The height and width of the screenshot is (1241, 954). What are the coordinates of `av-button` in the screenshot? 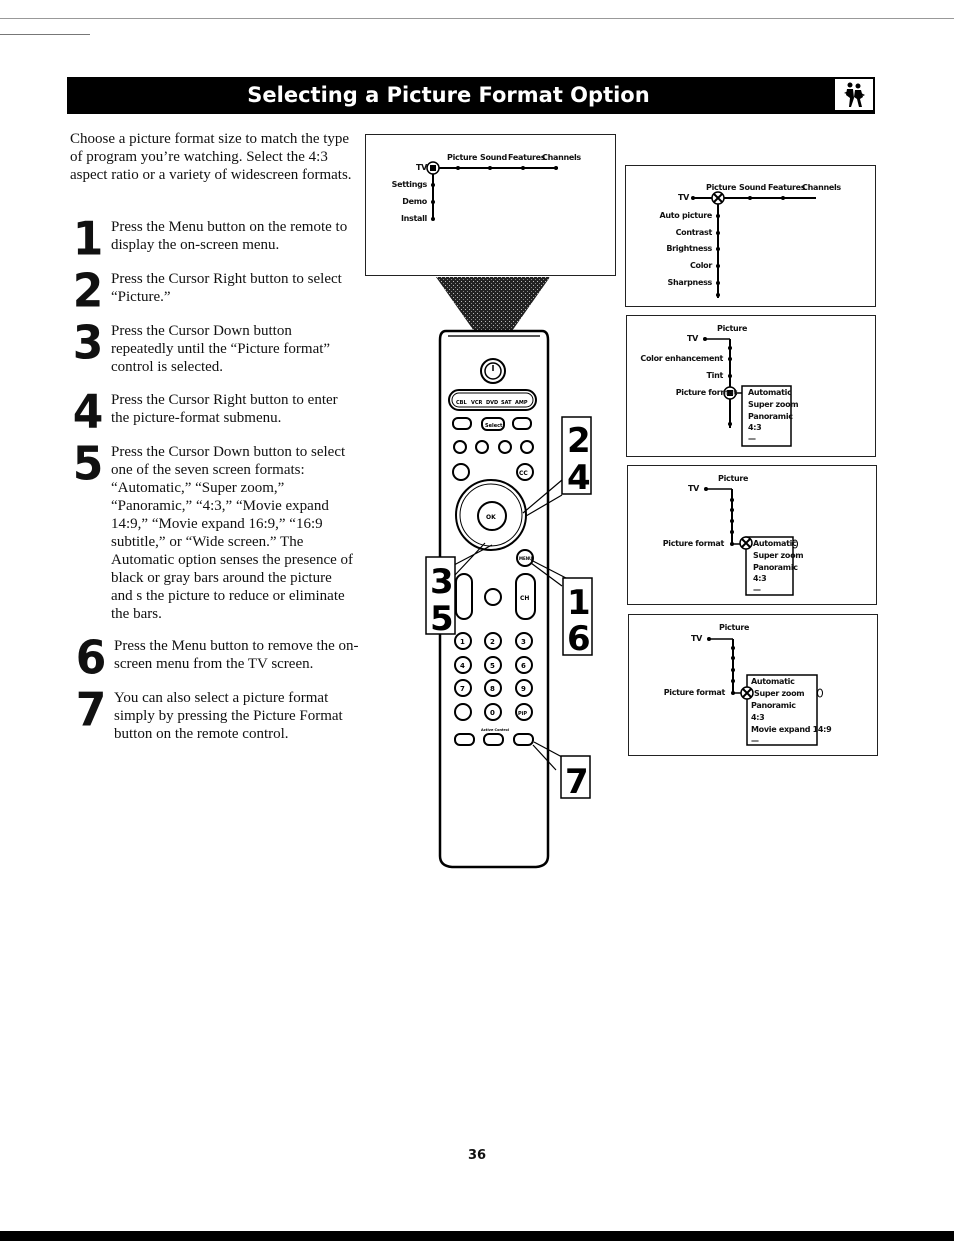 It's located at (462, 423).